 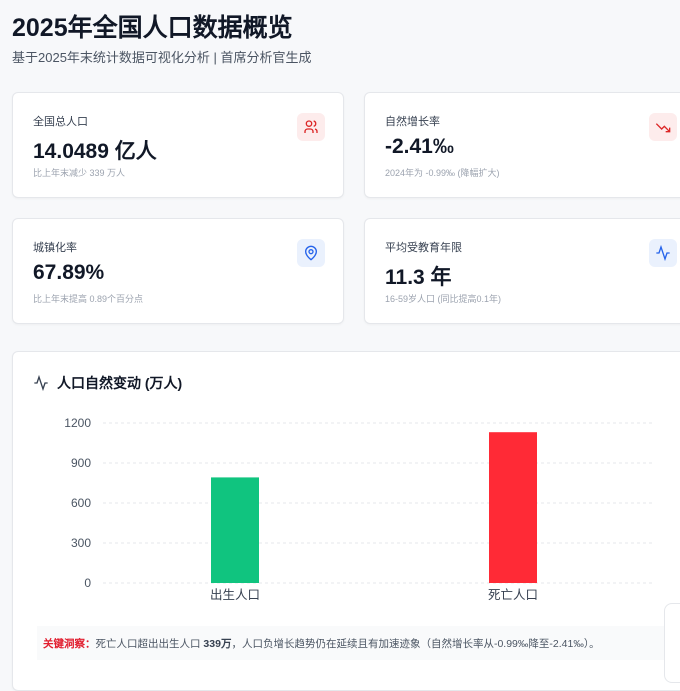 What do you see at coordinates (672, 643) in the screenshot?
I see `side-floating-panel` at bounding box center [672, 643].